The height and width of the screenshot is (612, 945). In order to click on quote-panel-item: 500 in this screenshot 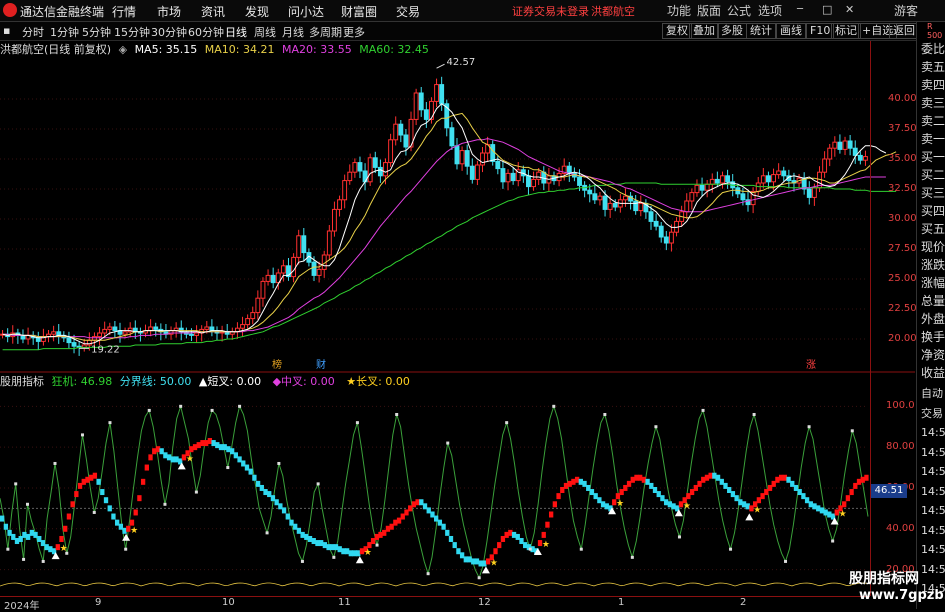, I will do `click(931, 35)`.